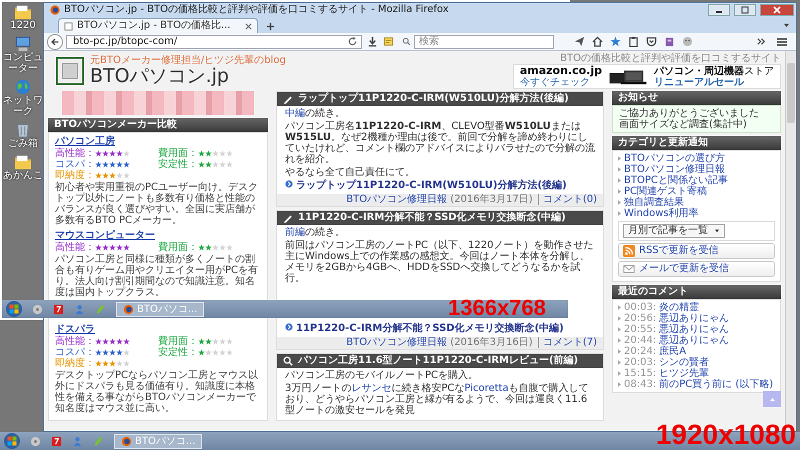 The width and height of the screenshot is (800, 450). I want to click on close-button, so click(777, 10).